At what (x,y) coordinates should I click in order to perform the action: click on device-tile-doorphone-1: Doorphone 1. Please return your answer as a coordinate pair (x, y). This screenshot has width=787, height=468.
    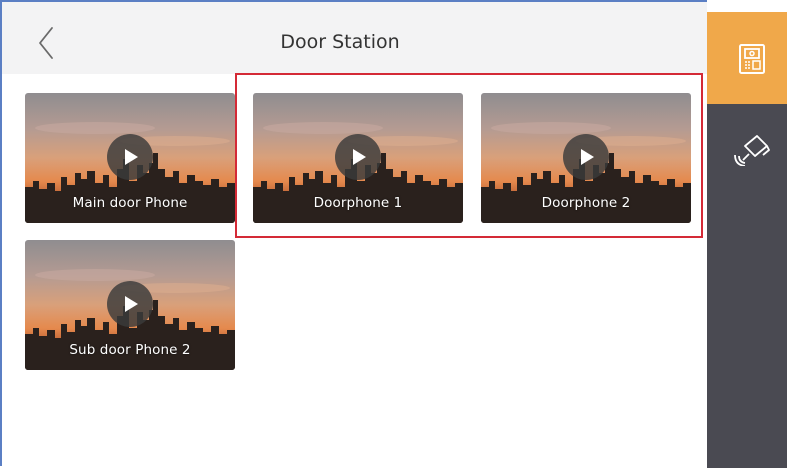
    Looking at the image, I should click on (358, 158).